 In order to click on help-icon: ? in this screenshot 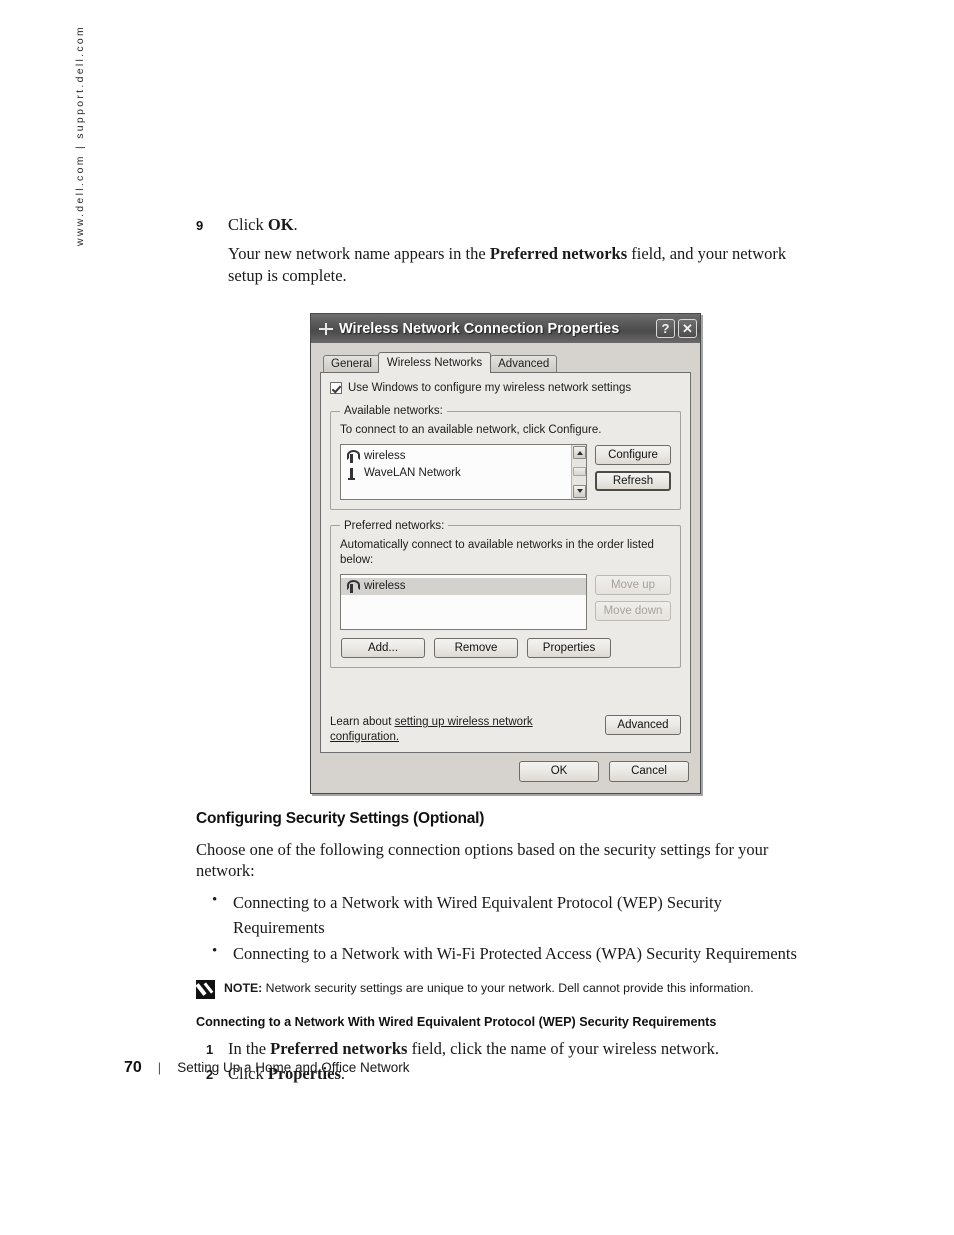, I will do `click(665, 328)`.